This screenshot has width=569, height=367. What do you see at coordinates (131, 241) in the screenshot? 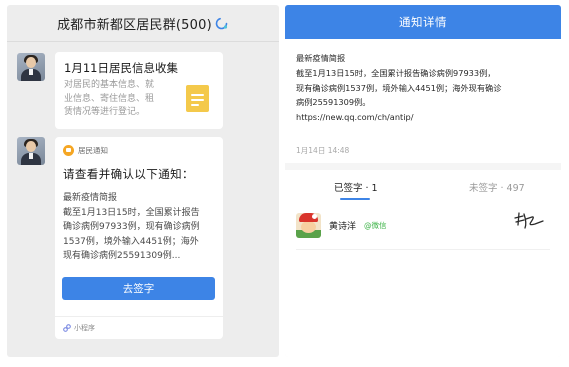
I see `notice-body-line: 1537例，境外输入4451例；海外` at bounding box center [131, 241].